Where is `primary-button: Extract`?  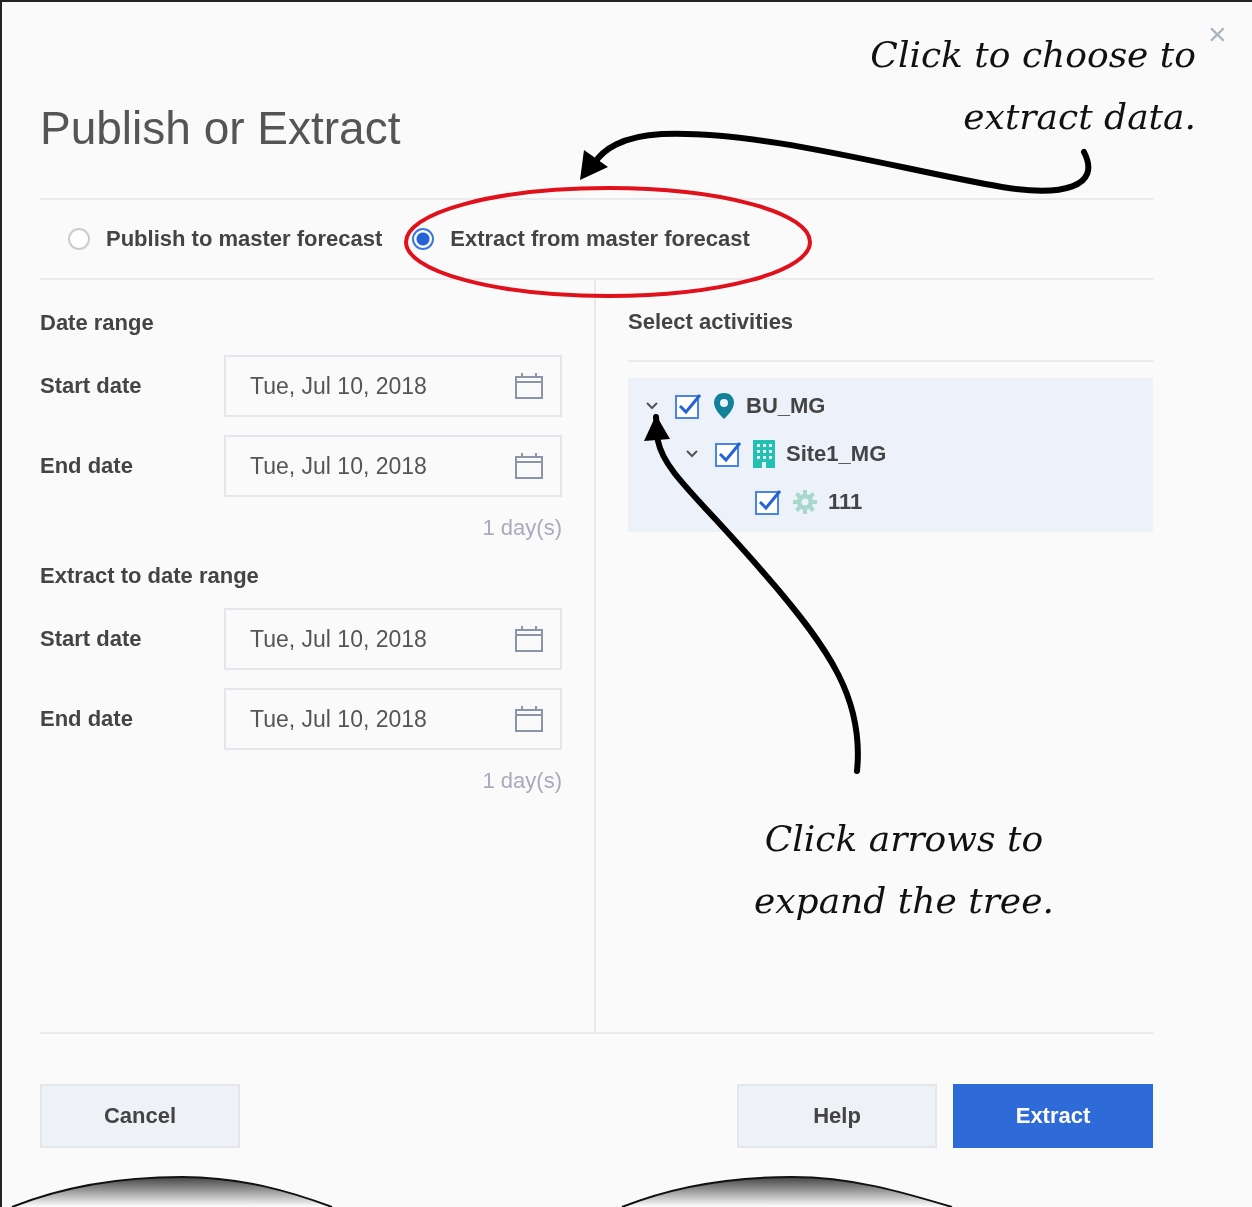 primary-button: Extract is located at coordinates (1053, 1116).